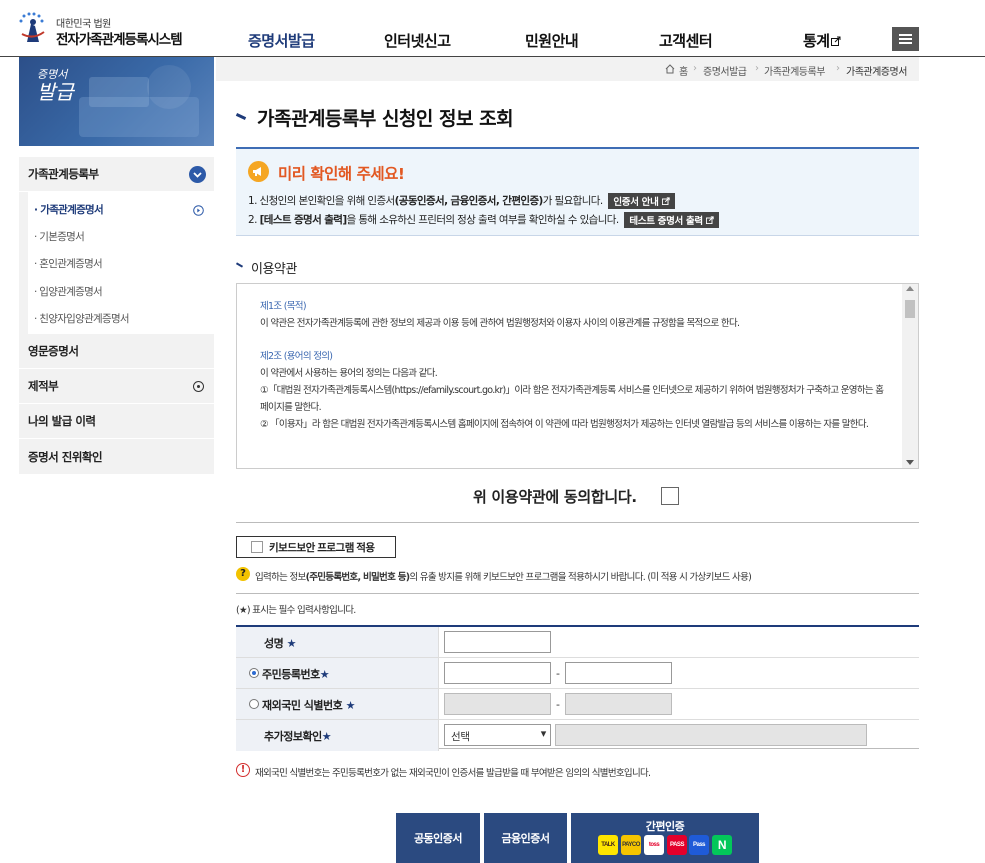 The image size is (985, 863). I want to click on hamburger-menu-button, so click(905, 39).